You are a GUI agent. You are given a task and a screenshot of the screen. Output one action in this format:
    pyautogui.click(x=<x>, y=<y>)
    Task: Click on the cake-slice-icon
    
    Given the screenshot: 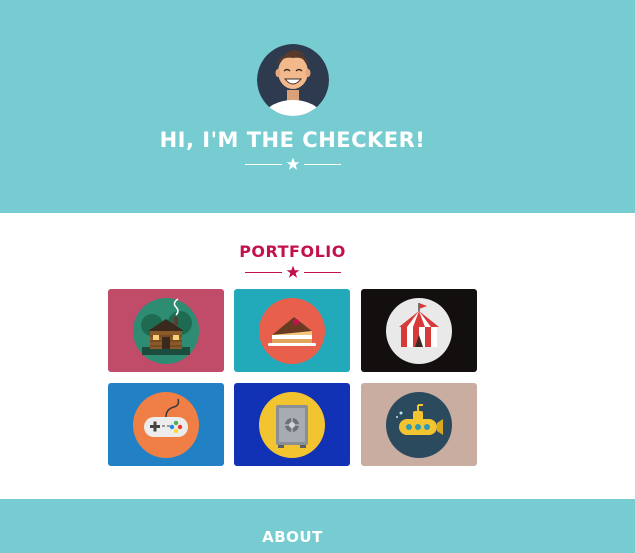 What is the action you would take?
    pyautogui.click(x=292, y=331)
    